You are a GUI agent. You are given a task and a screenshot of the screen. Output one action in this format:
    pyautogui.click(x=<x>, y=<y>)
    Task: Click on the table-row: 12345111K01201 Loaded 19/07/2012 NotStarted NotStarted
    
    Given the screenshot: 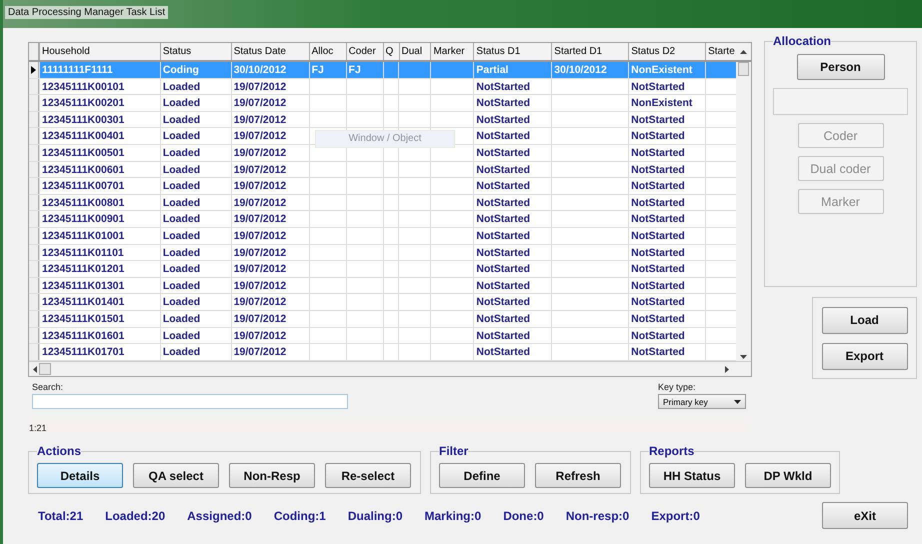 What is the action you would take?
    pyautogui.click(x=382, y=269)
    